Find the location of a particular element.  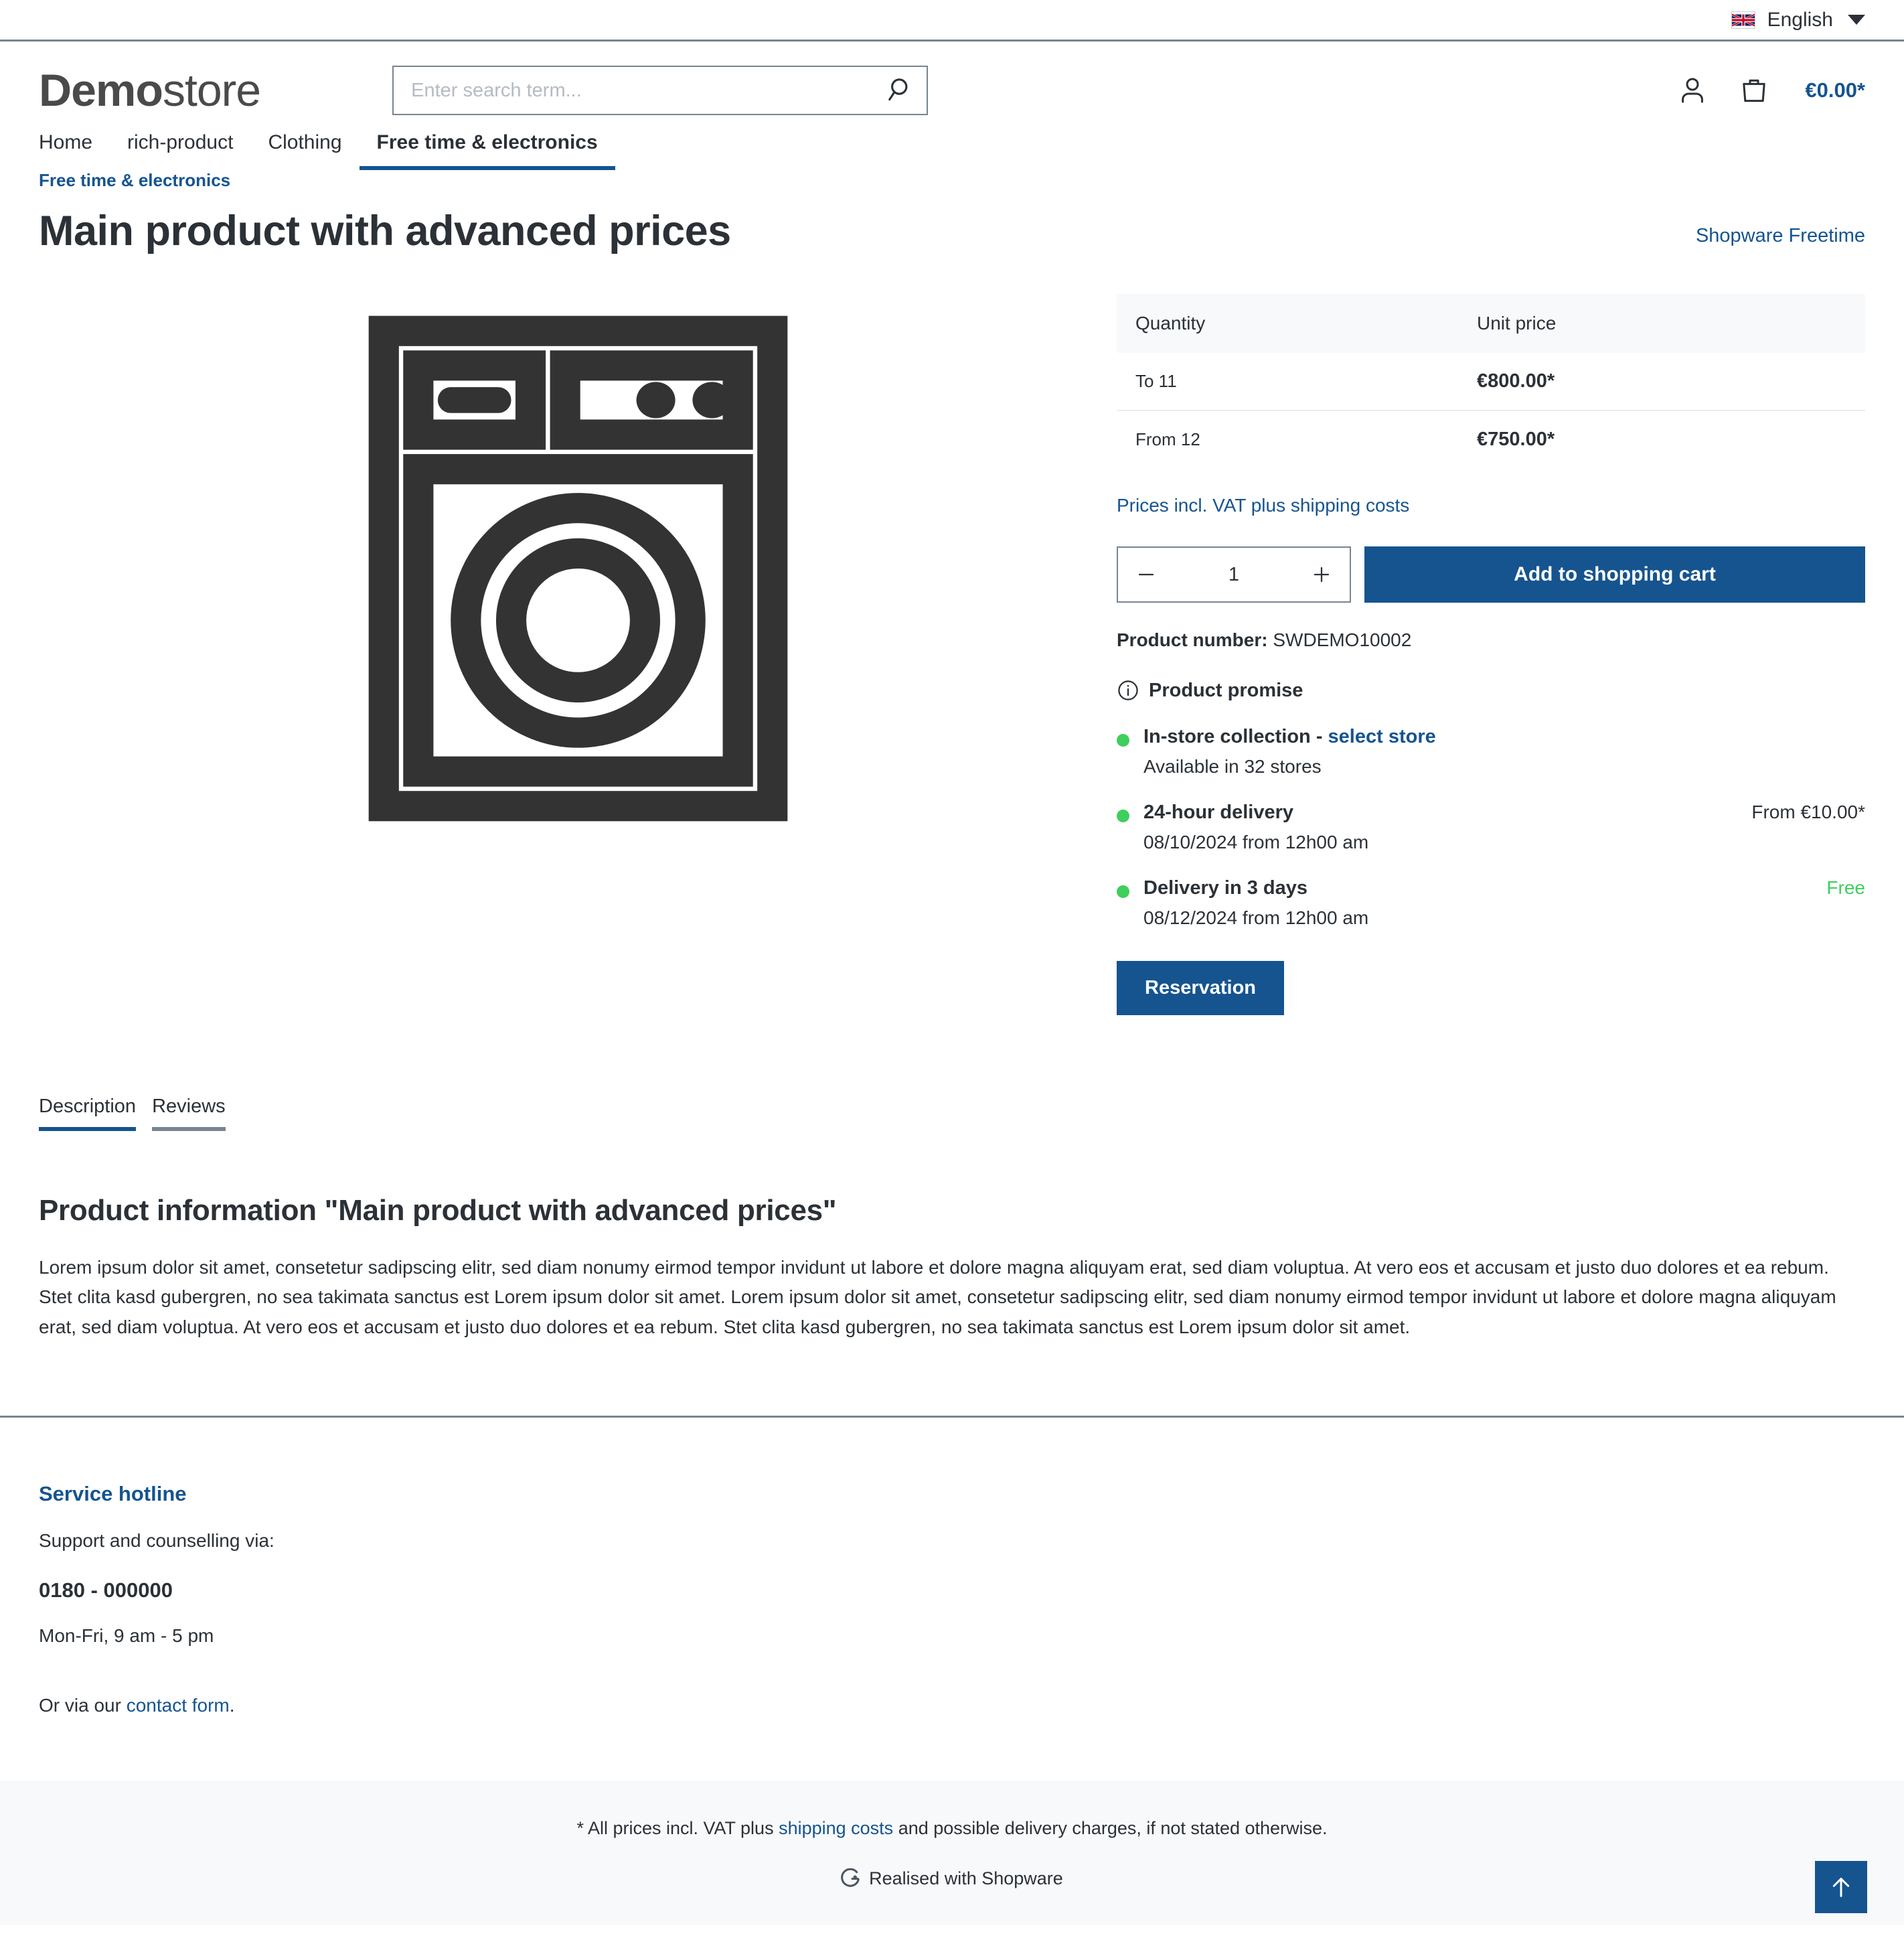

table-row: To 11 €800.00* is located at coordinates (1491, 382).